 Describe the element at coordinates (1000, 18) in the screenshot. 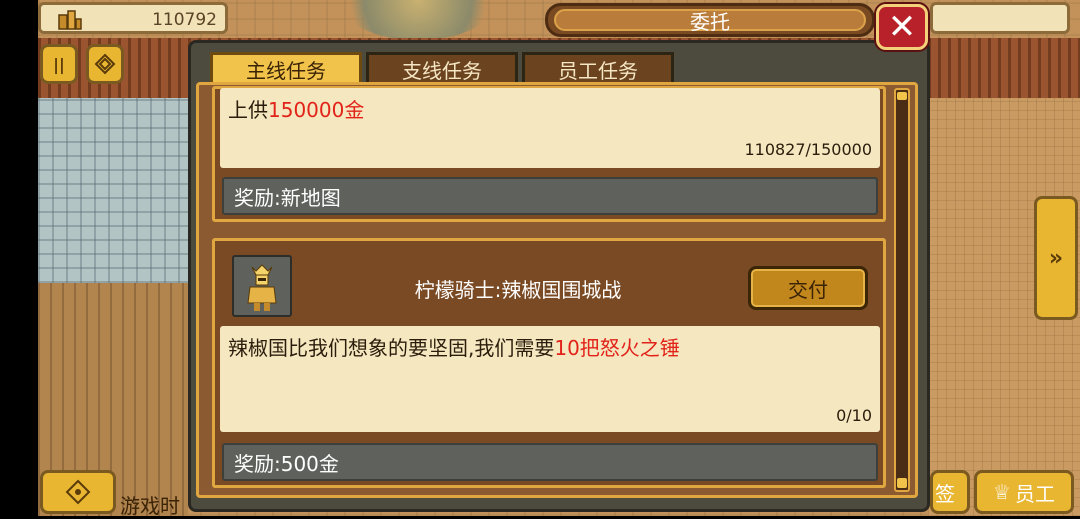

I see `top-right-display` at that location.